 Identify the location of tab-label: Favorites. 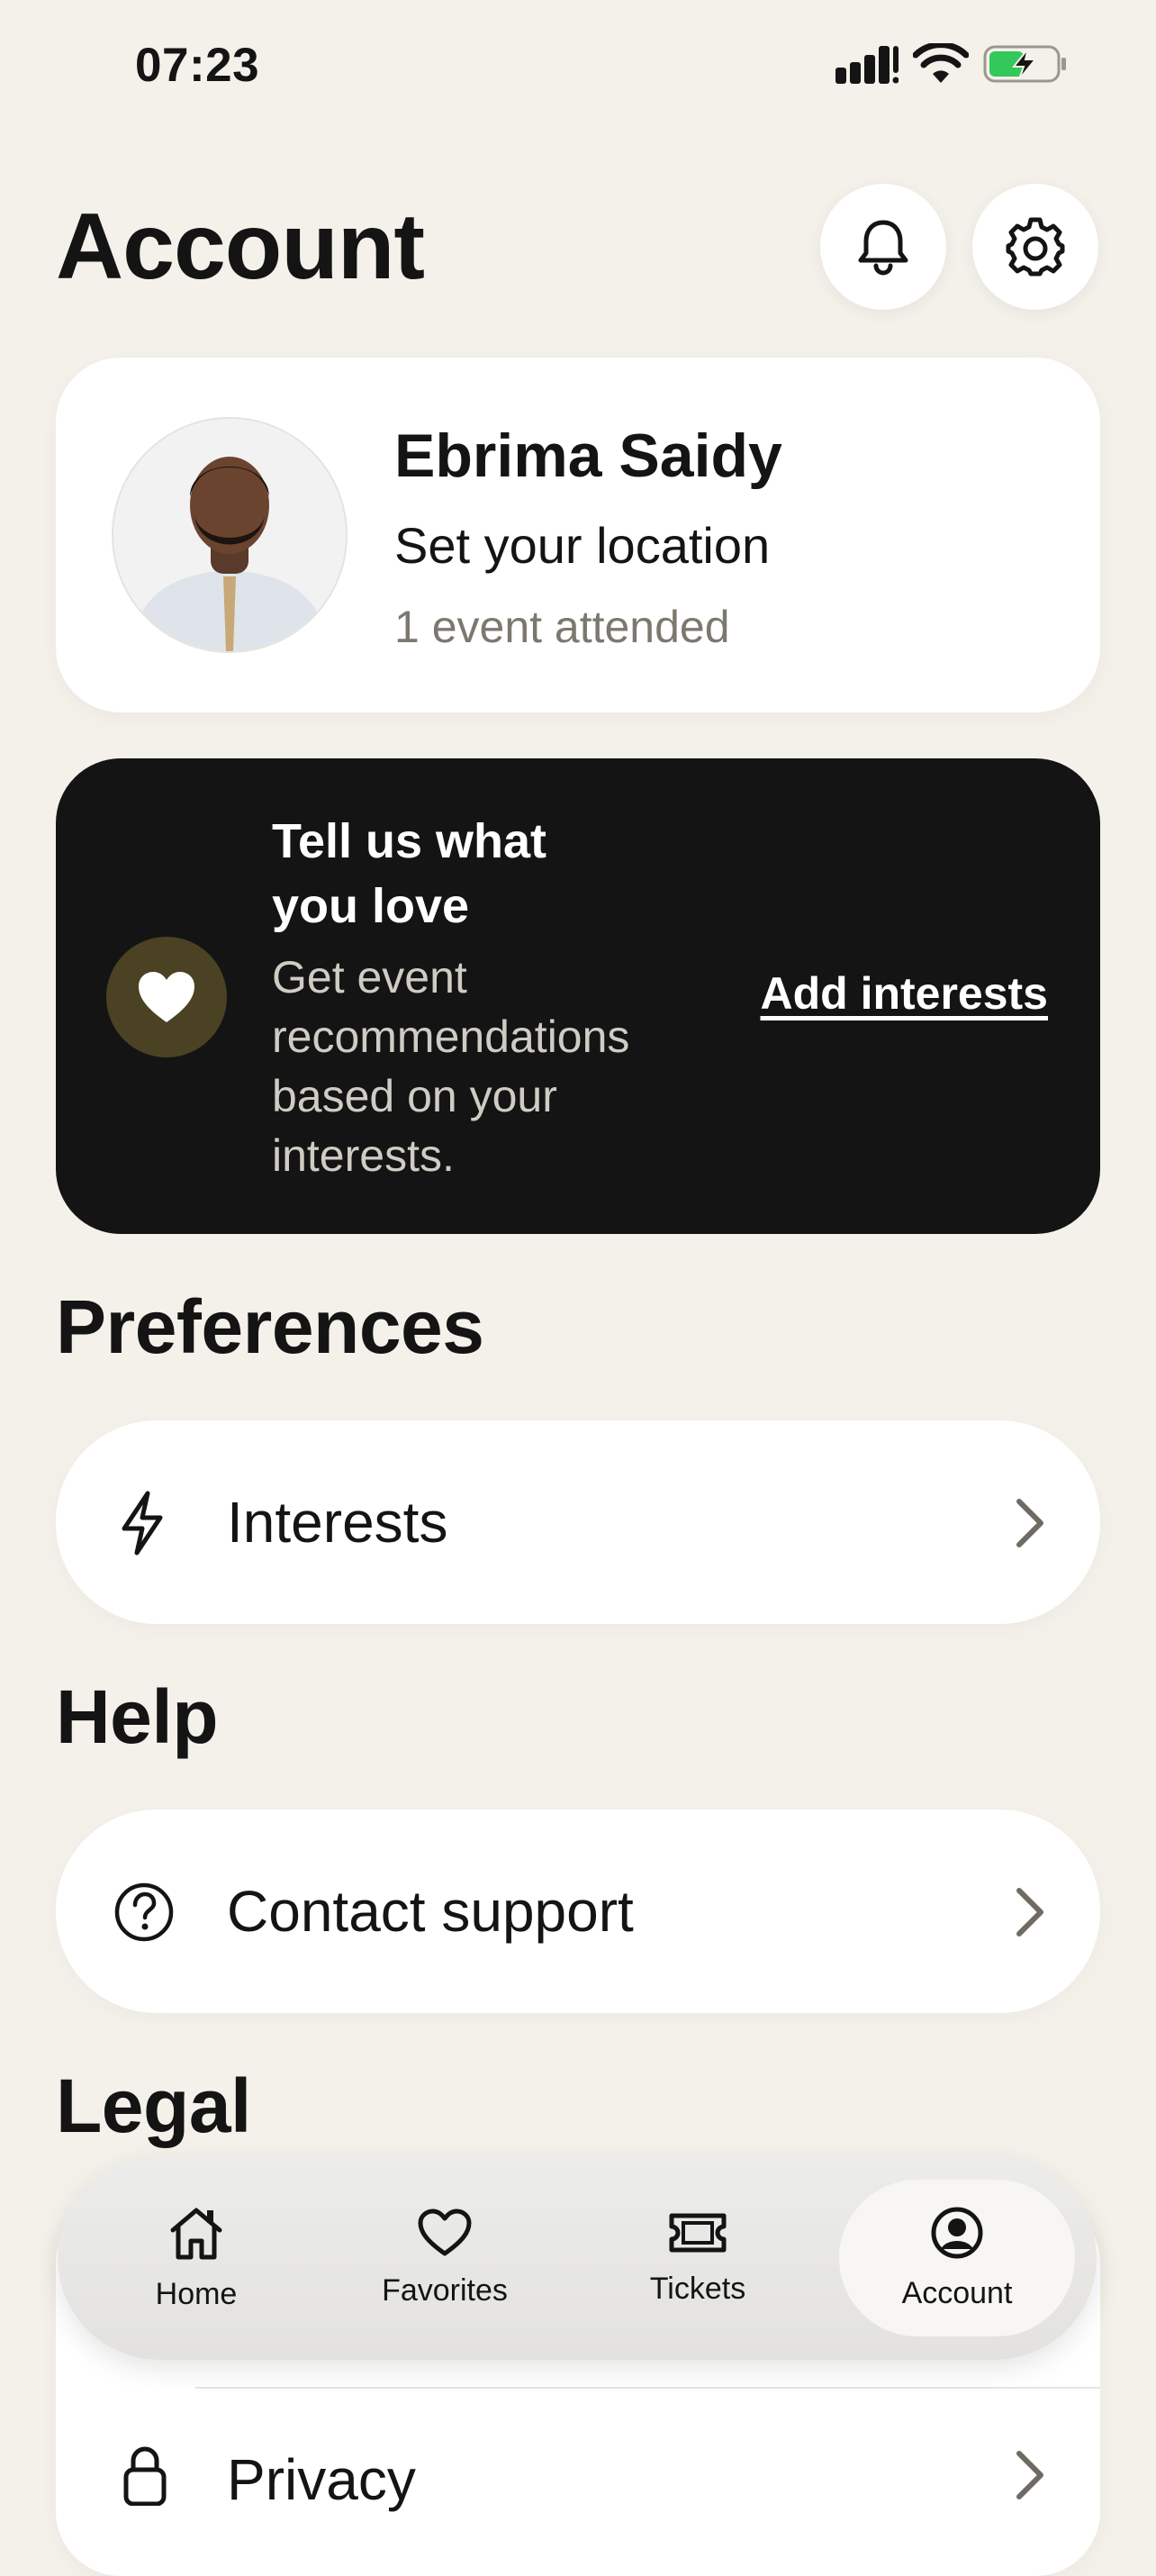
(445, 2290).